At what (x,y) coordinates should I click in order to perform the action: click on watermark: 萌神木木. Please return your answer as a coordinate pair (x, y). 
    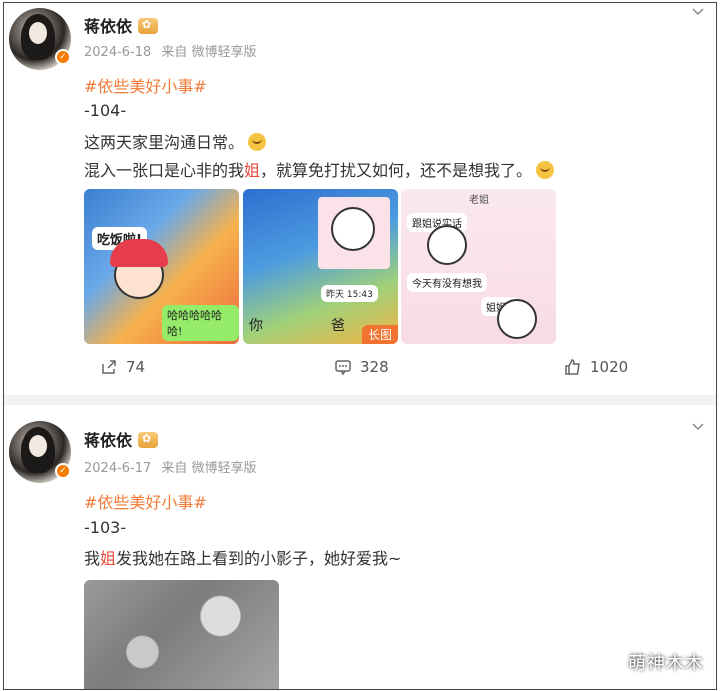
    Looking at the image, I should click on (666, 663).